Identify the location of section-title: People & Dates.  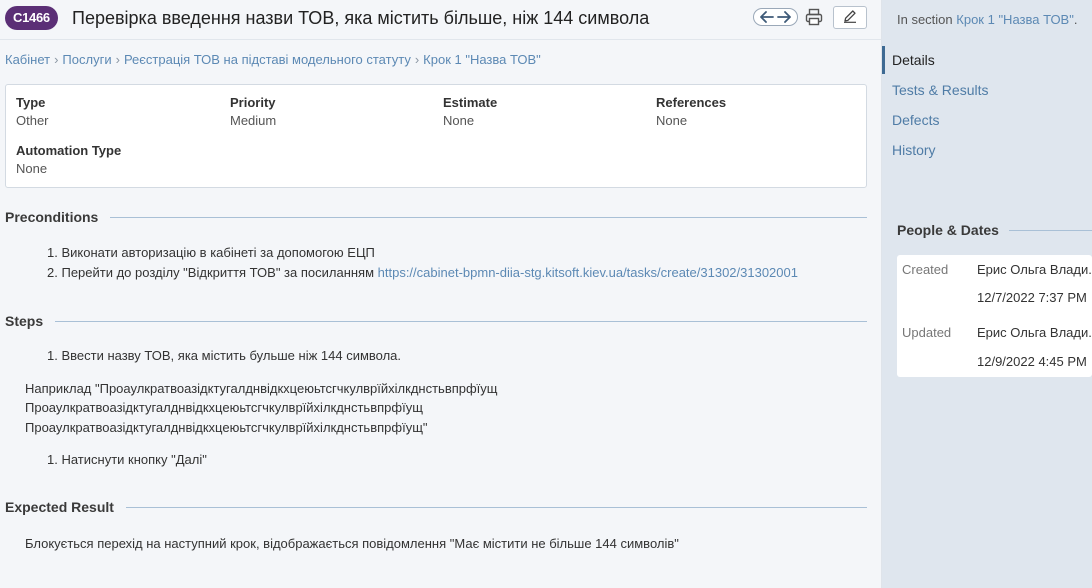
(948, 230).